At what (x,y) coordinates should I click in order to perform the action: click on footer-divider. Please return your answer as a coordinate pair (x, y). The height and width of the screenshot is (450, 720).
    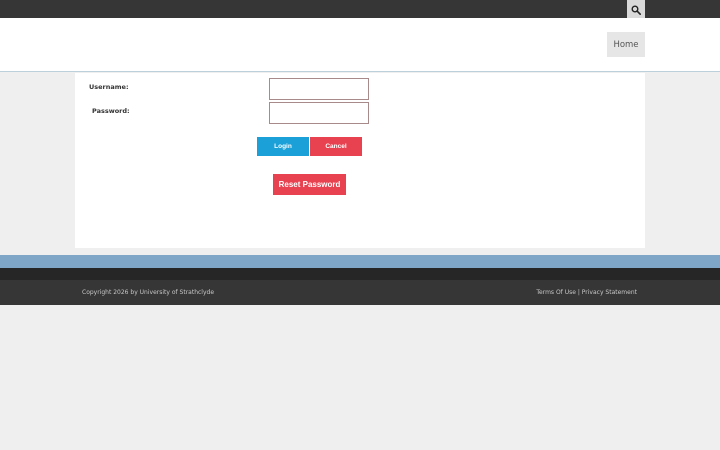
    Looking at the image, I should click on (360, 274).